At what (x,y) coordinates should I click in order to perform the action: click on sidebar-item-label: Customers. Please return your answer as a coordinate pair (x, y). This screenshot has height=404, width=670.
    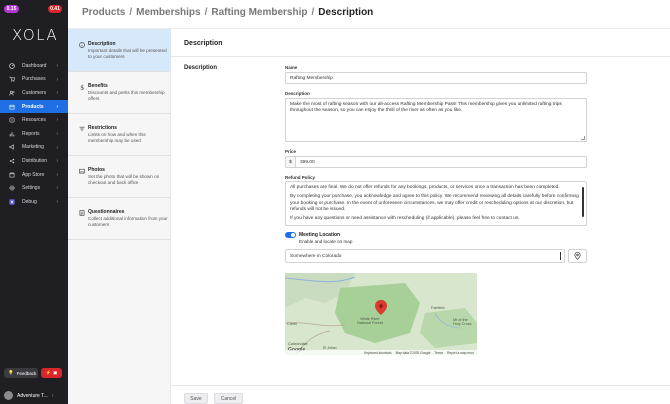
    Looking at the image, I should click on (34, 92).